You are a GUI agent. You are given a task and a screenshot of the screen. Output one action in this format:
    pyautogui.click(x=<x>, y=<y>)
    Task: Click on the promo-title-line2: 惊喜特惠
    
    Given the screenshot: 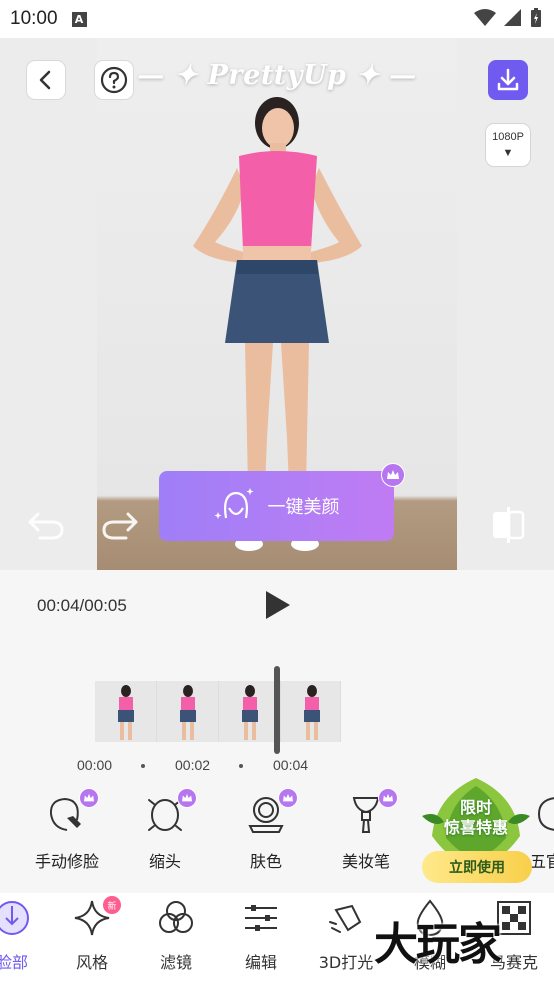 What is the action you would take?
    pyautogui.click(x=475, y=827)
    